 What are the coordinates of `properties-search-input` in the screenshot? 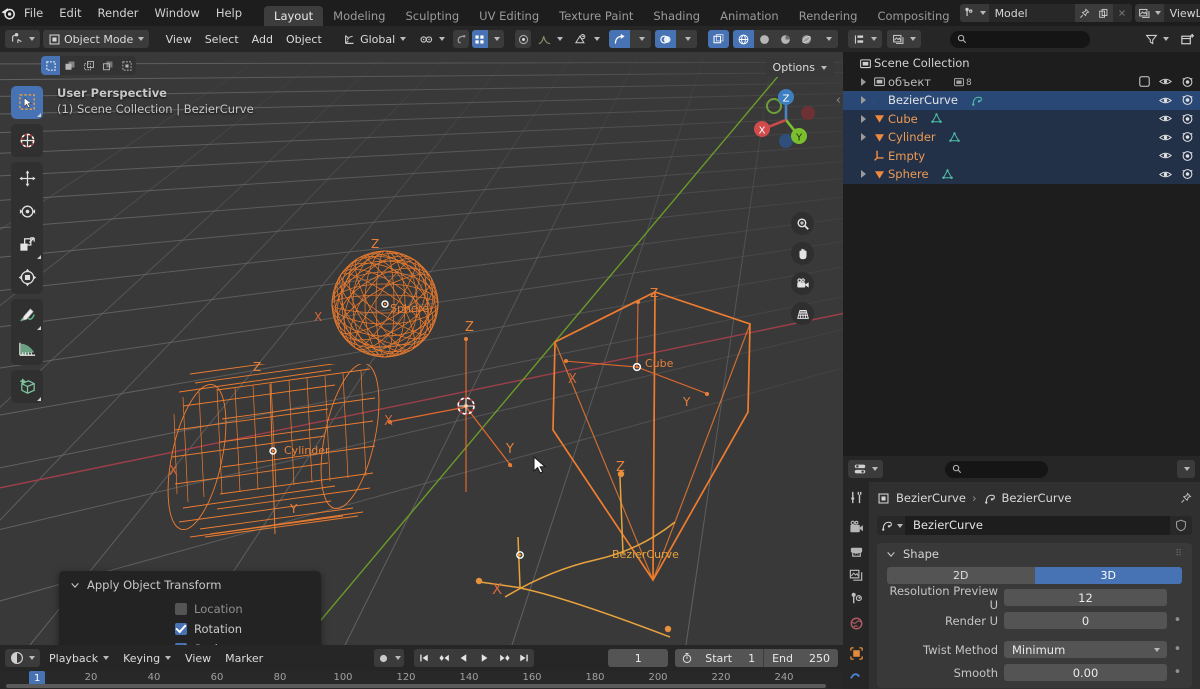 It's located at (996, 469).